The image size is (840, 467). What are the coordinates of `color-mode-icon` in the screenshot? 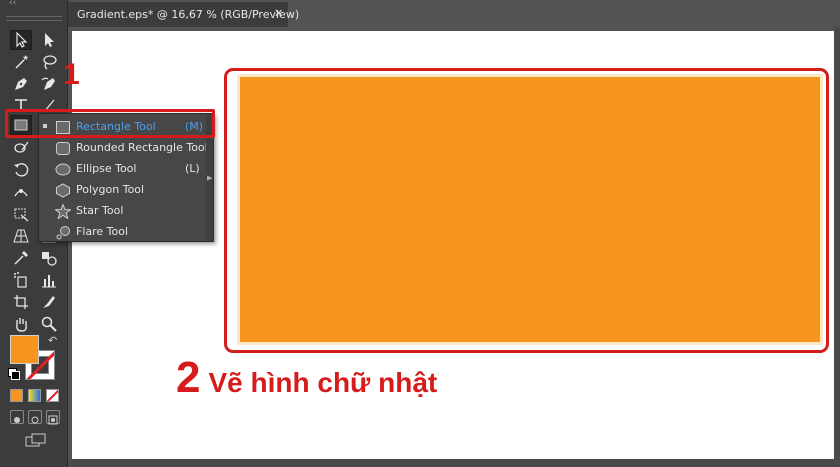 It's located at (16, 395).